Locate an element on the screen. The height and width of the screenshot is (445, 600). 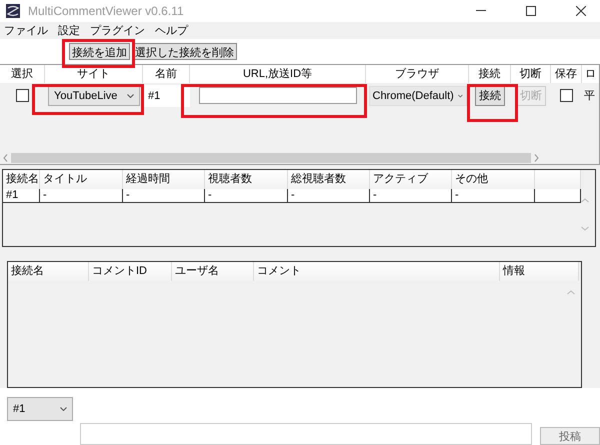
column-header: コメントID is located at coordinates (130, 272).